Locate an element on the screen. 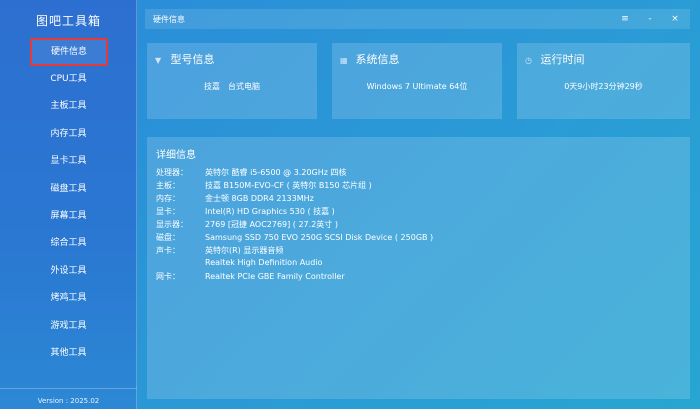 This screenshot has width=700, height=409. model-info-card: ▼ 型号信息 技嘉 台式电脑 is located at coordinates (232, 81).